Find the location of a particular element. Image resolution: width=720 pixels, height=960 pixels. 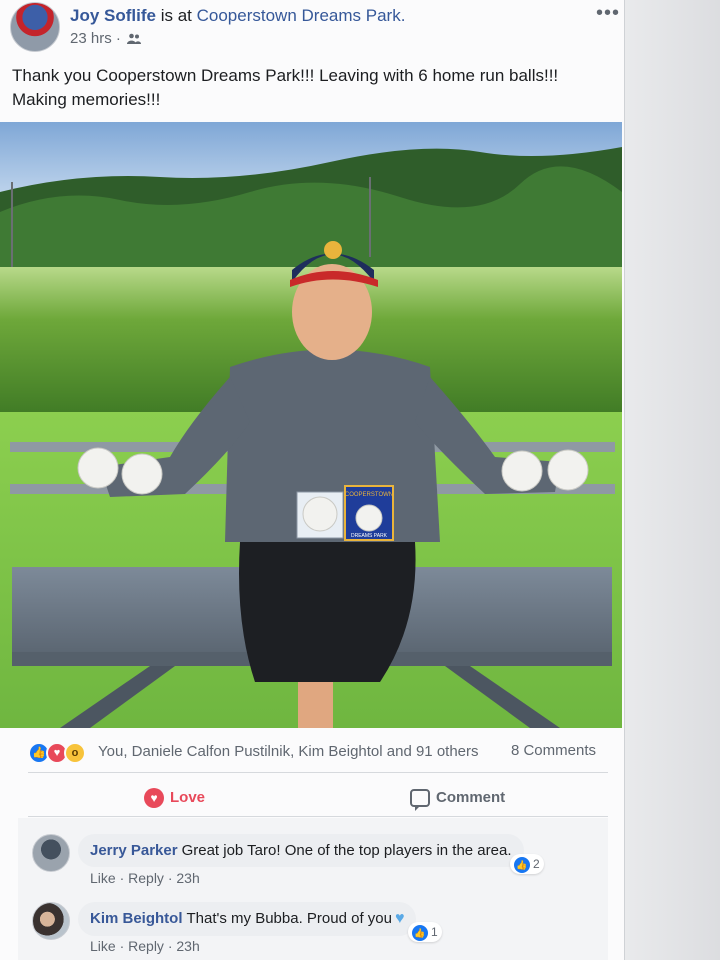

friends-icon is located at coordinates (134, 37).